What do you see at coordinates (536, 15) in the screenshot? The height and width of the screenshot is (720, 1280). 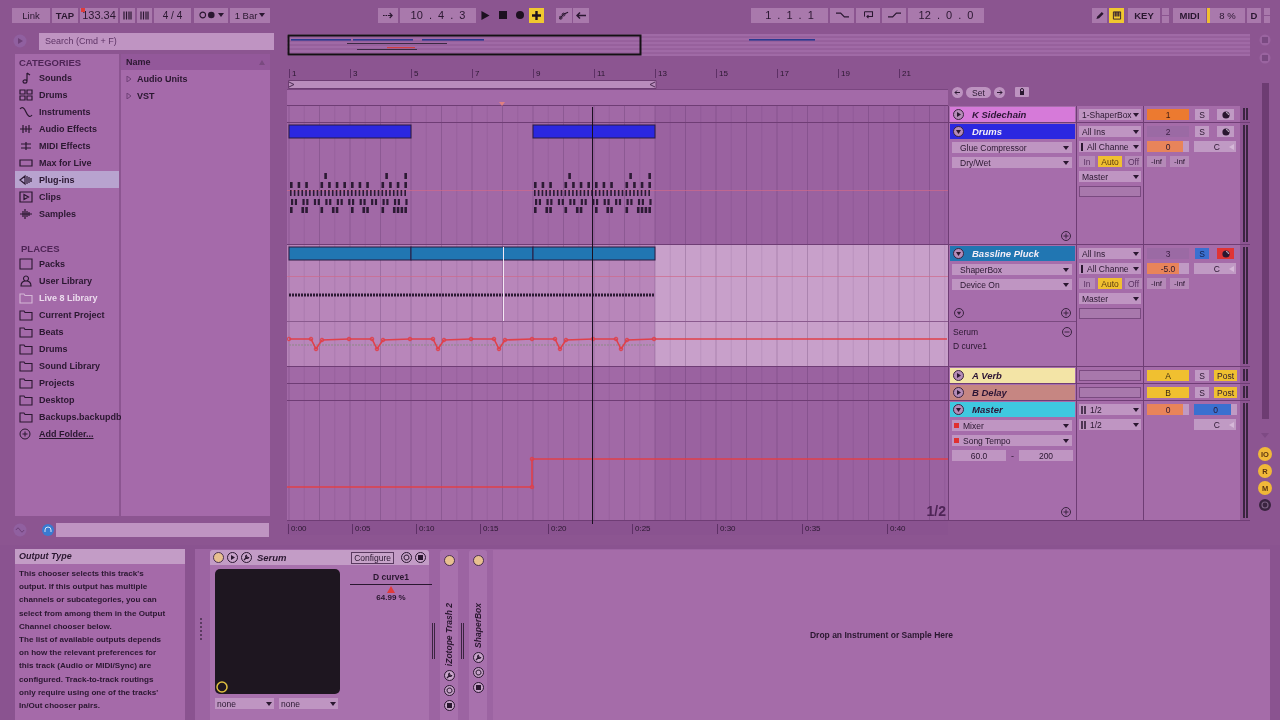 I see `overdub-button` at bounding box center [536, 15].